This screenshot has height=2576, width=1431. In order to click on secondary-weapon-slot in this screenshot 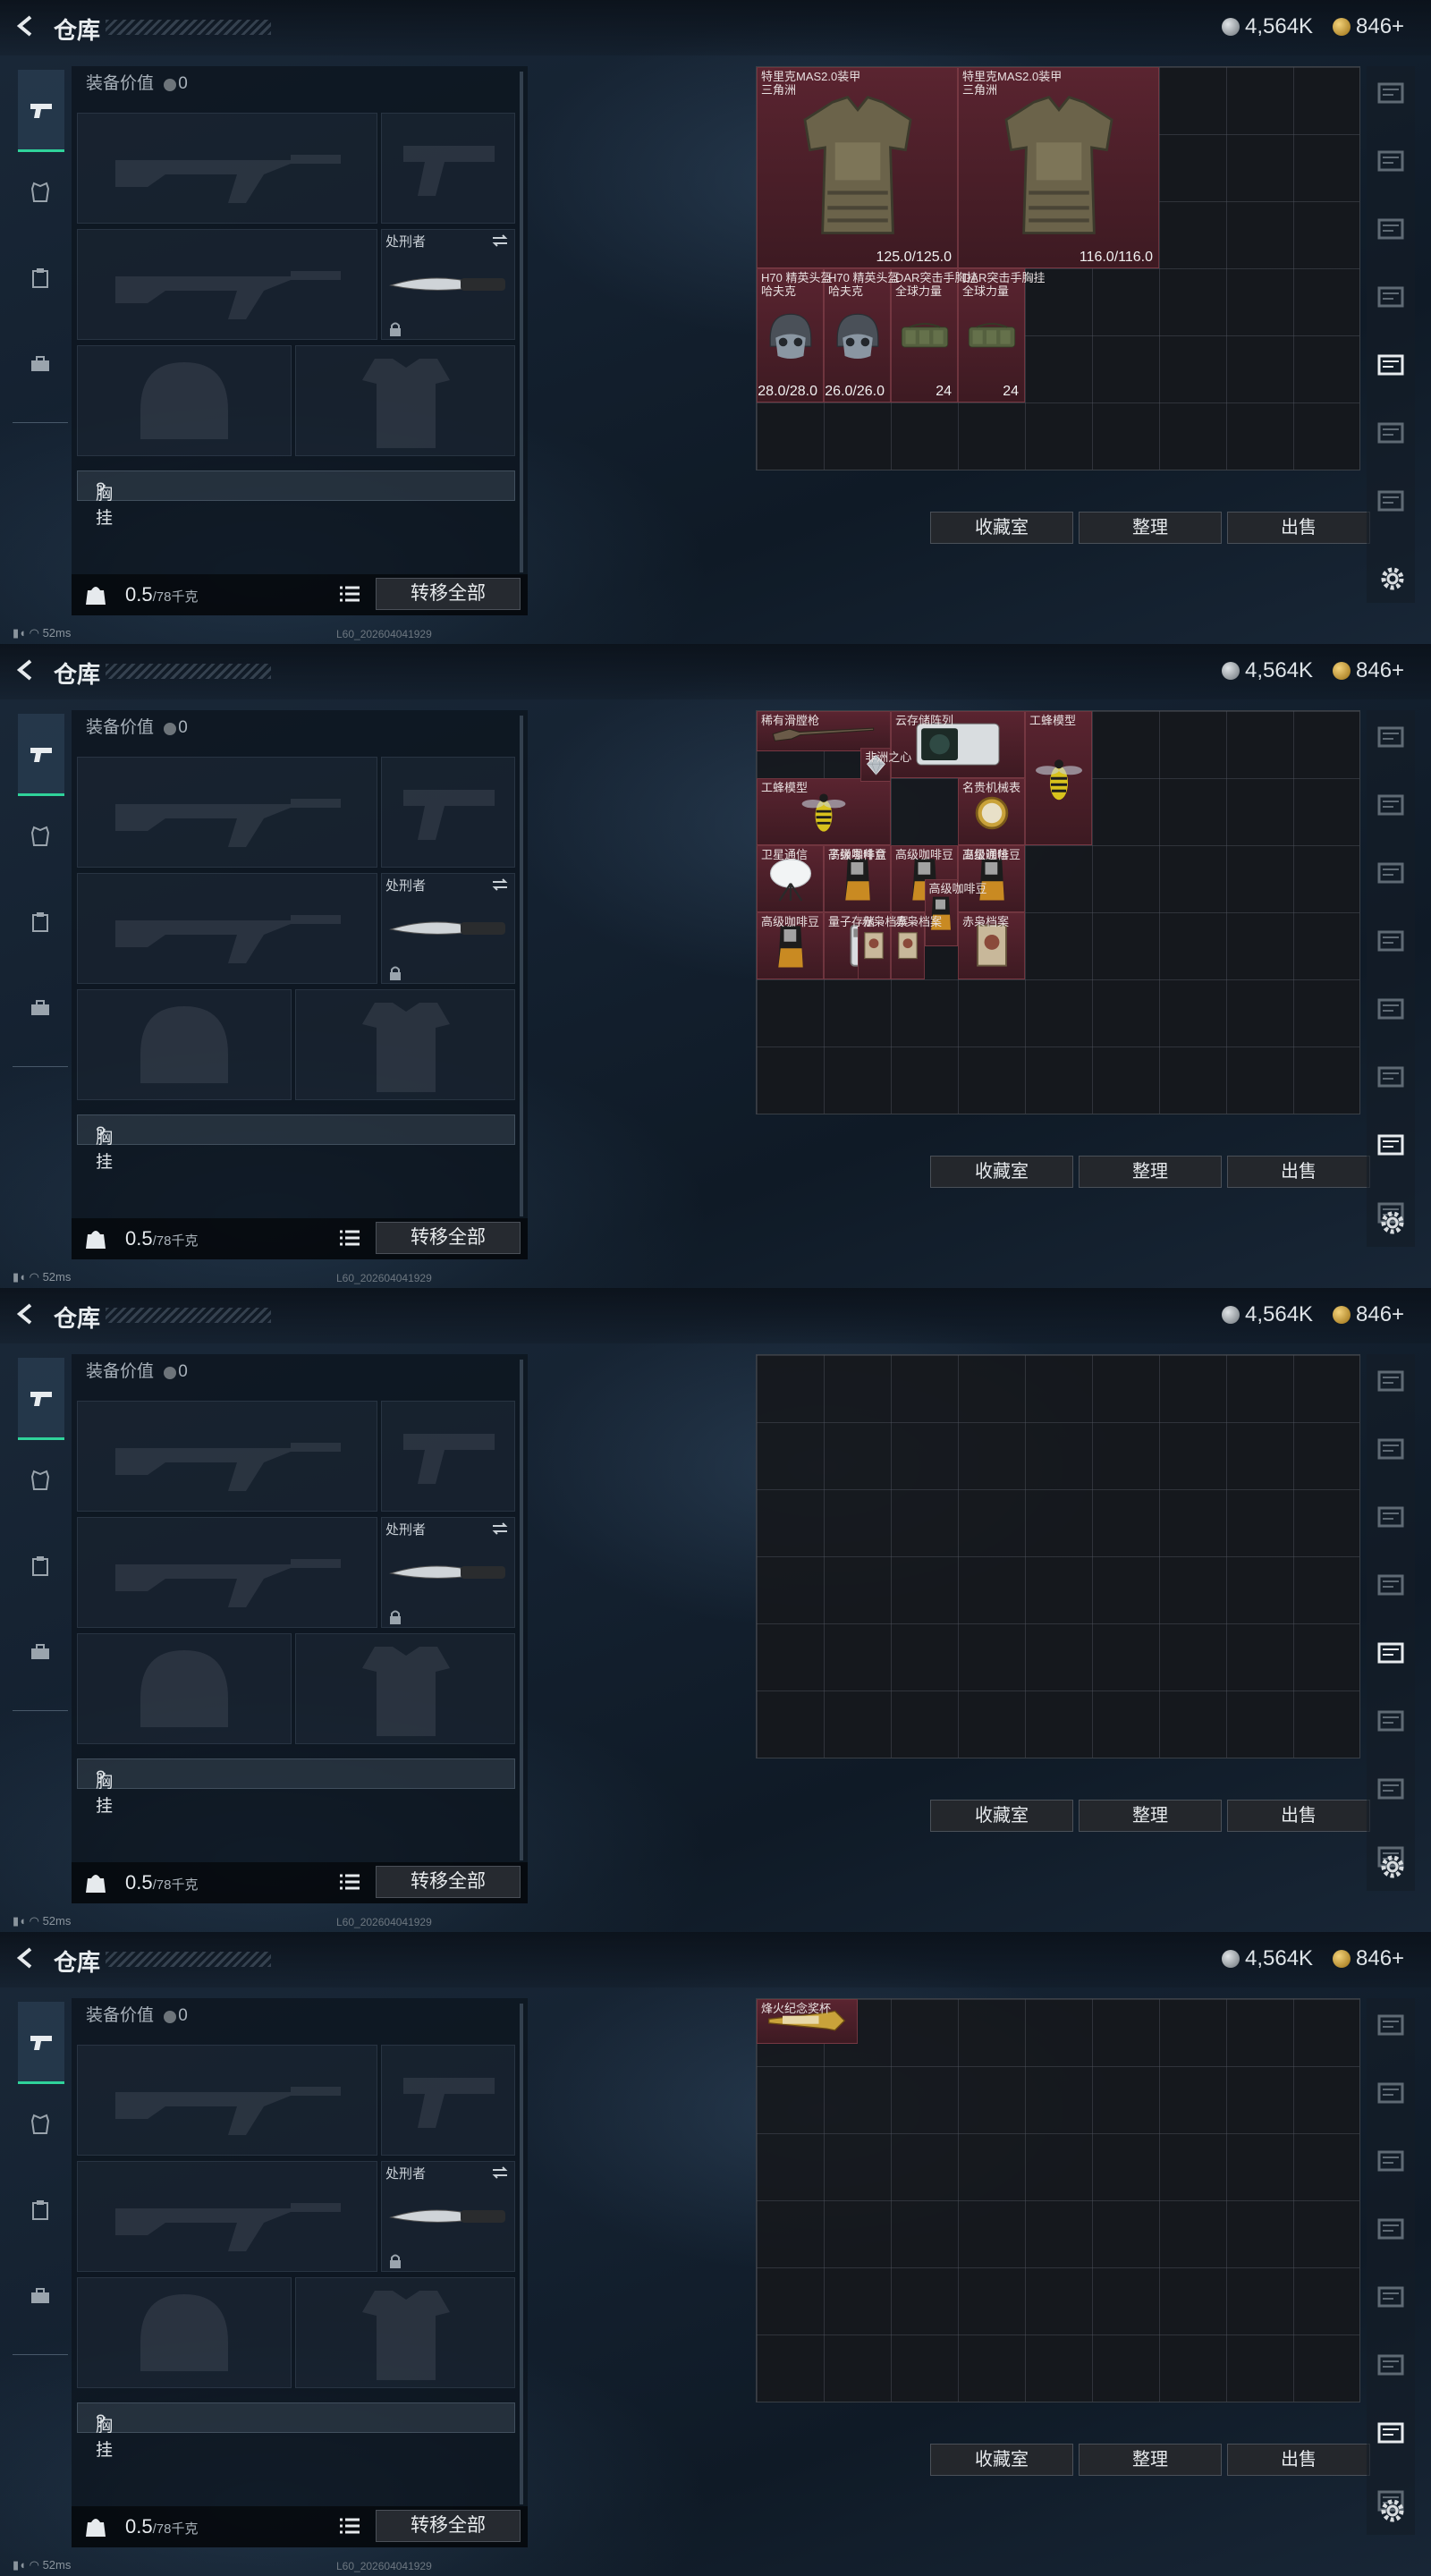, I will do `click(227, 1572)`.